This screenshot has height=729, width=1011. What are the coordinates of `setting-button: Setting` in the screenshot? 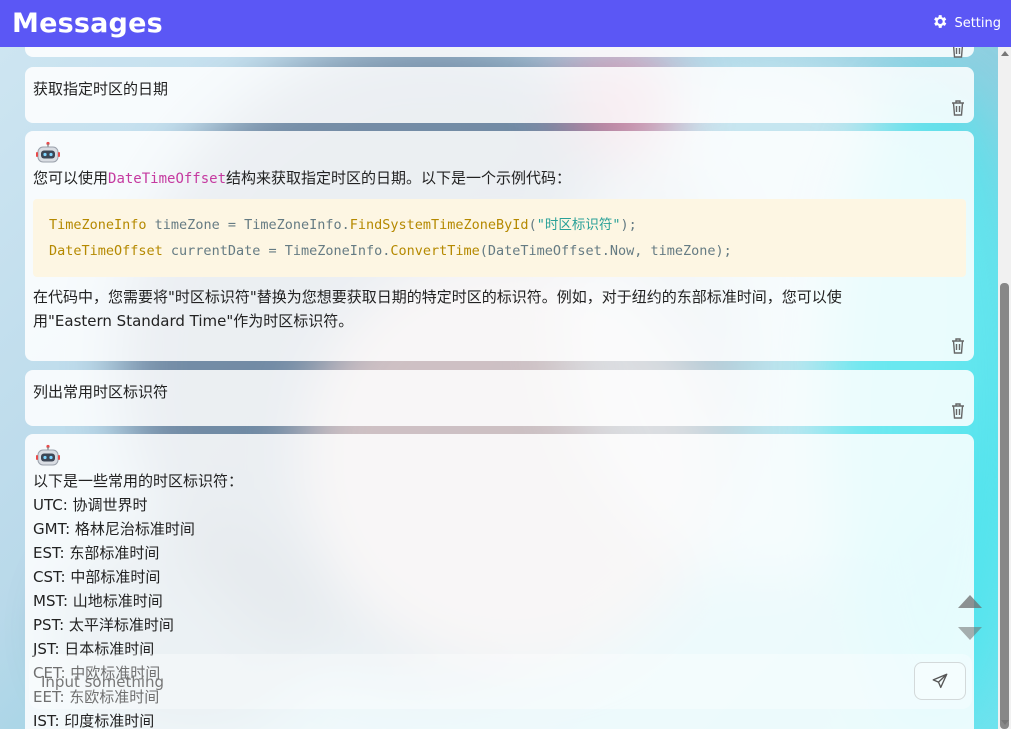 It's located at (966, 23).